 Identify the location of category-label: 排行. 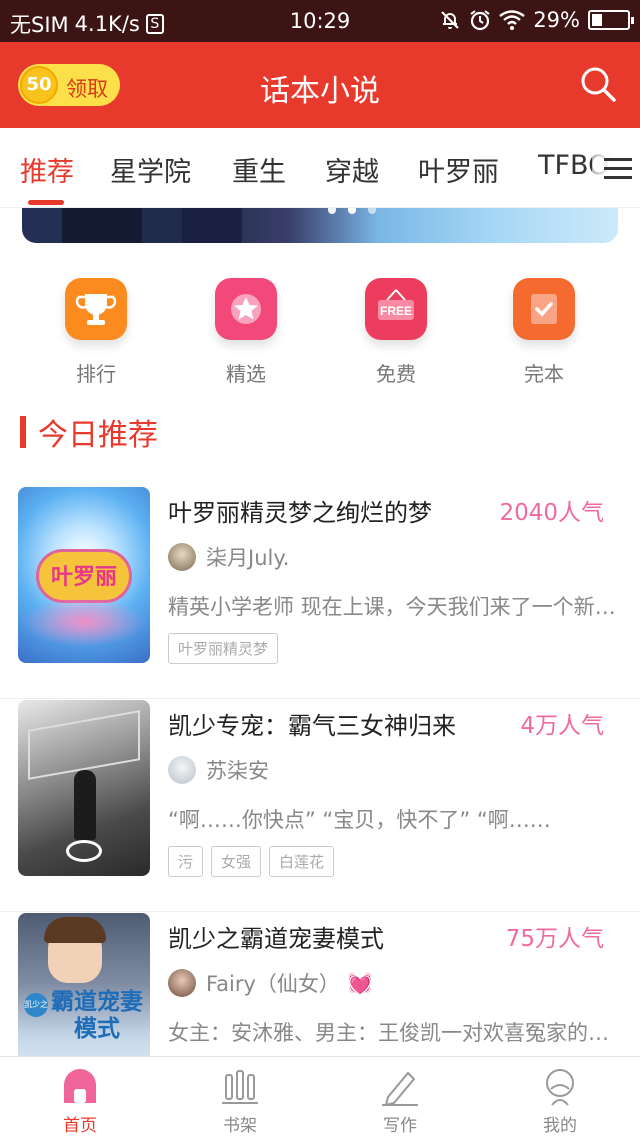
(96, 374).